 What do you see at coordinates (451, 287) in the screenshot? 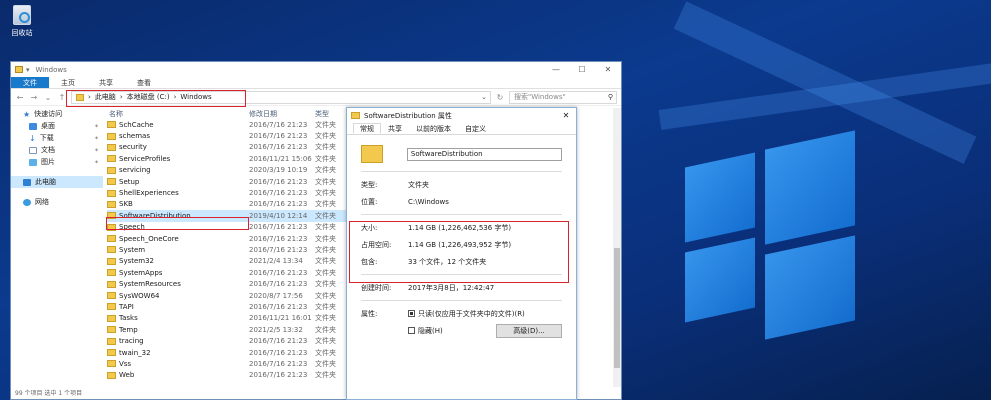
I see `created-value: 2017年3月8日，12:42:47` at bounding box center [451, 287].